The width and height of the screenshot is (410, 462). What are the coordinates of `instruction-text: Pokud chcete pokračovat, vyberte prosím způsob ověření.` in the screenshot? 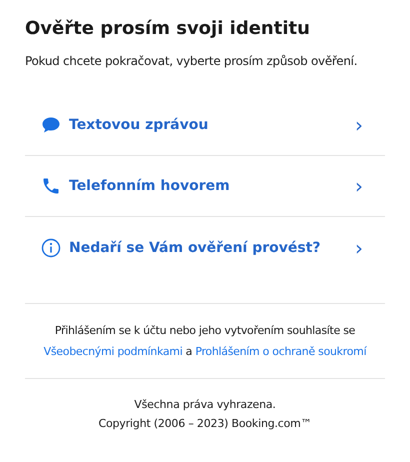 It's located at (191, 61).